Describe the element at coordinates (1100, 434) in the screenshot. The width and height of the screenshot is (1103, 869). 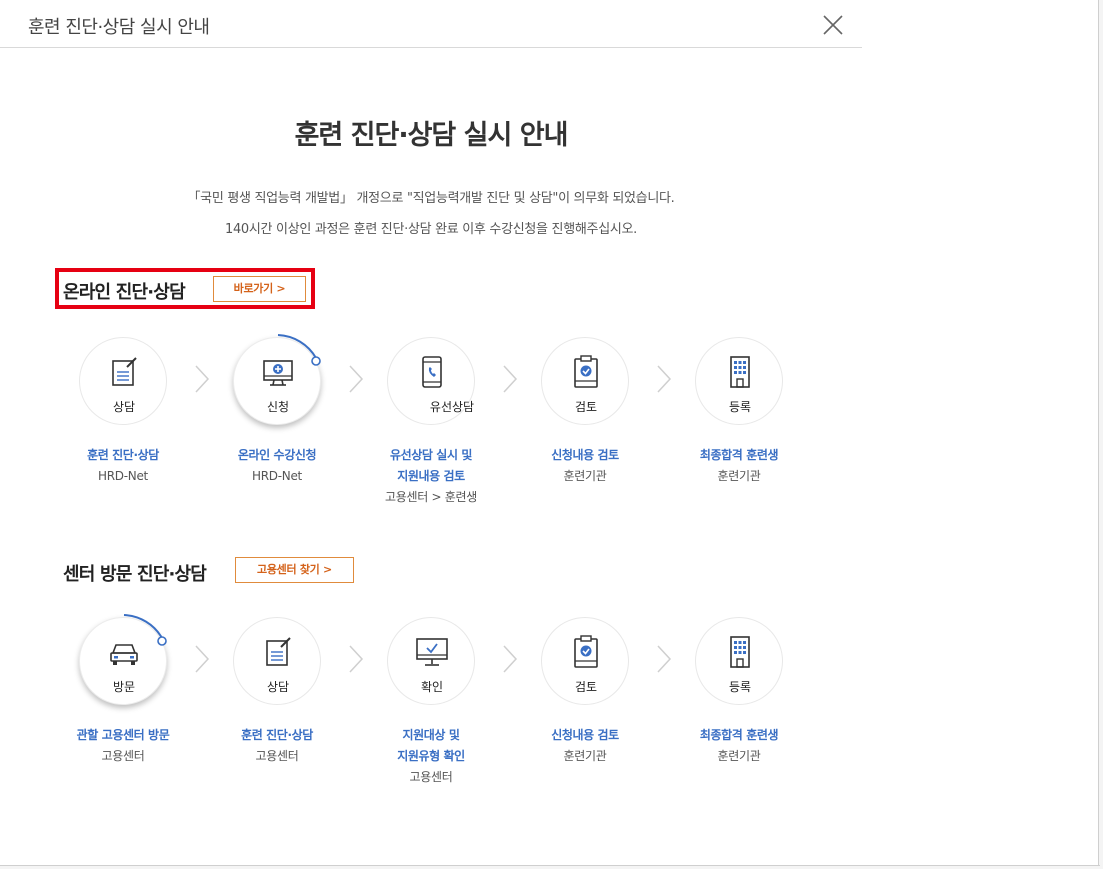
I see `window-right-edge` at that location.